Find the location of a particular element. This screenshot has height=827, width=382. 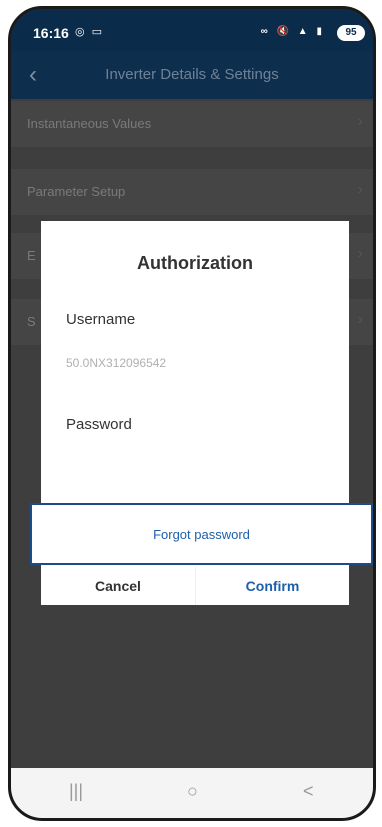

app-bar: ‹ Inverter Details & Settings is located at coordinates (192, 75).